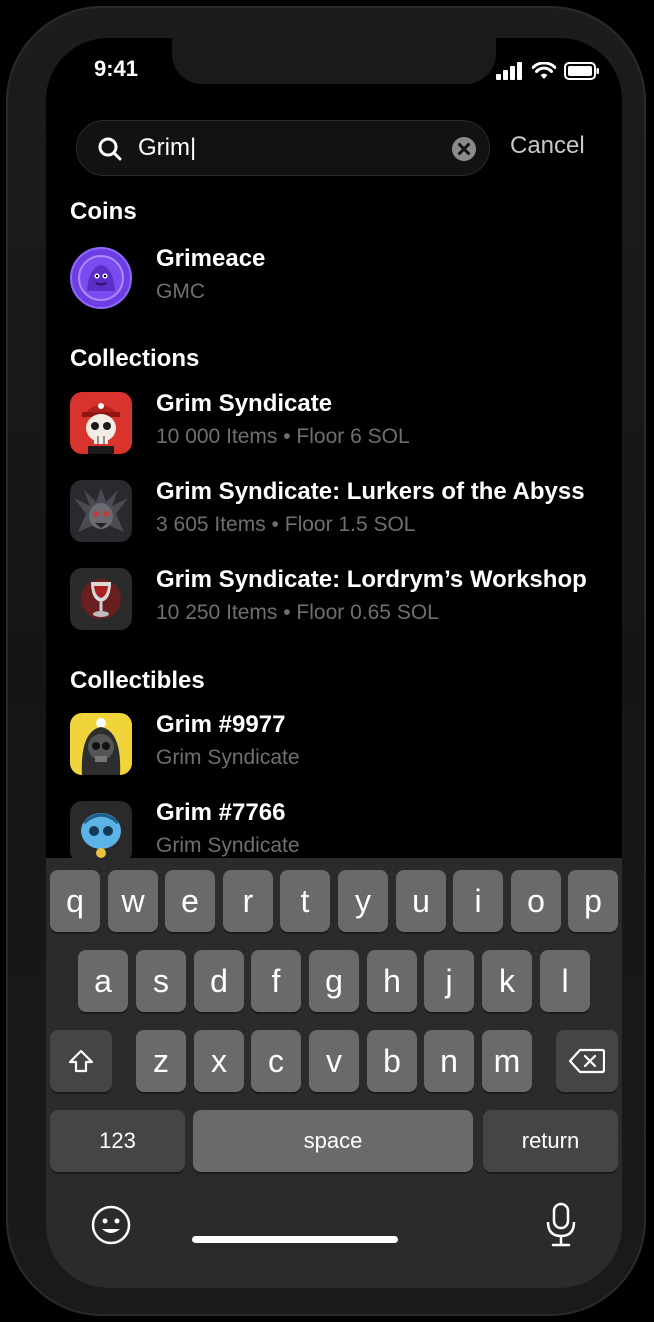  What do you see at coordinates (117, 1141) in the screenshot?
I see `numbers-key: 123` at bounding box center [117, 1141].